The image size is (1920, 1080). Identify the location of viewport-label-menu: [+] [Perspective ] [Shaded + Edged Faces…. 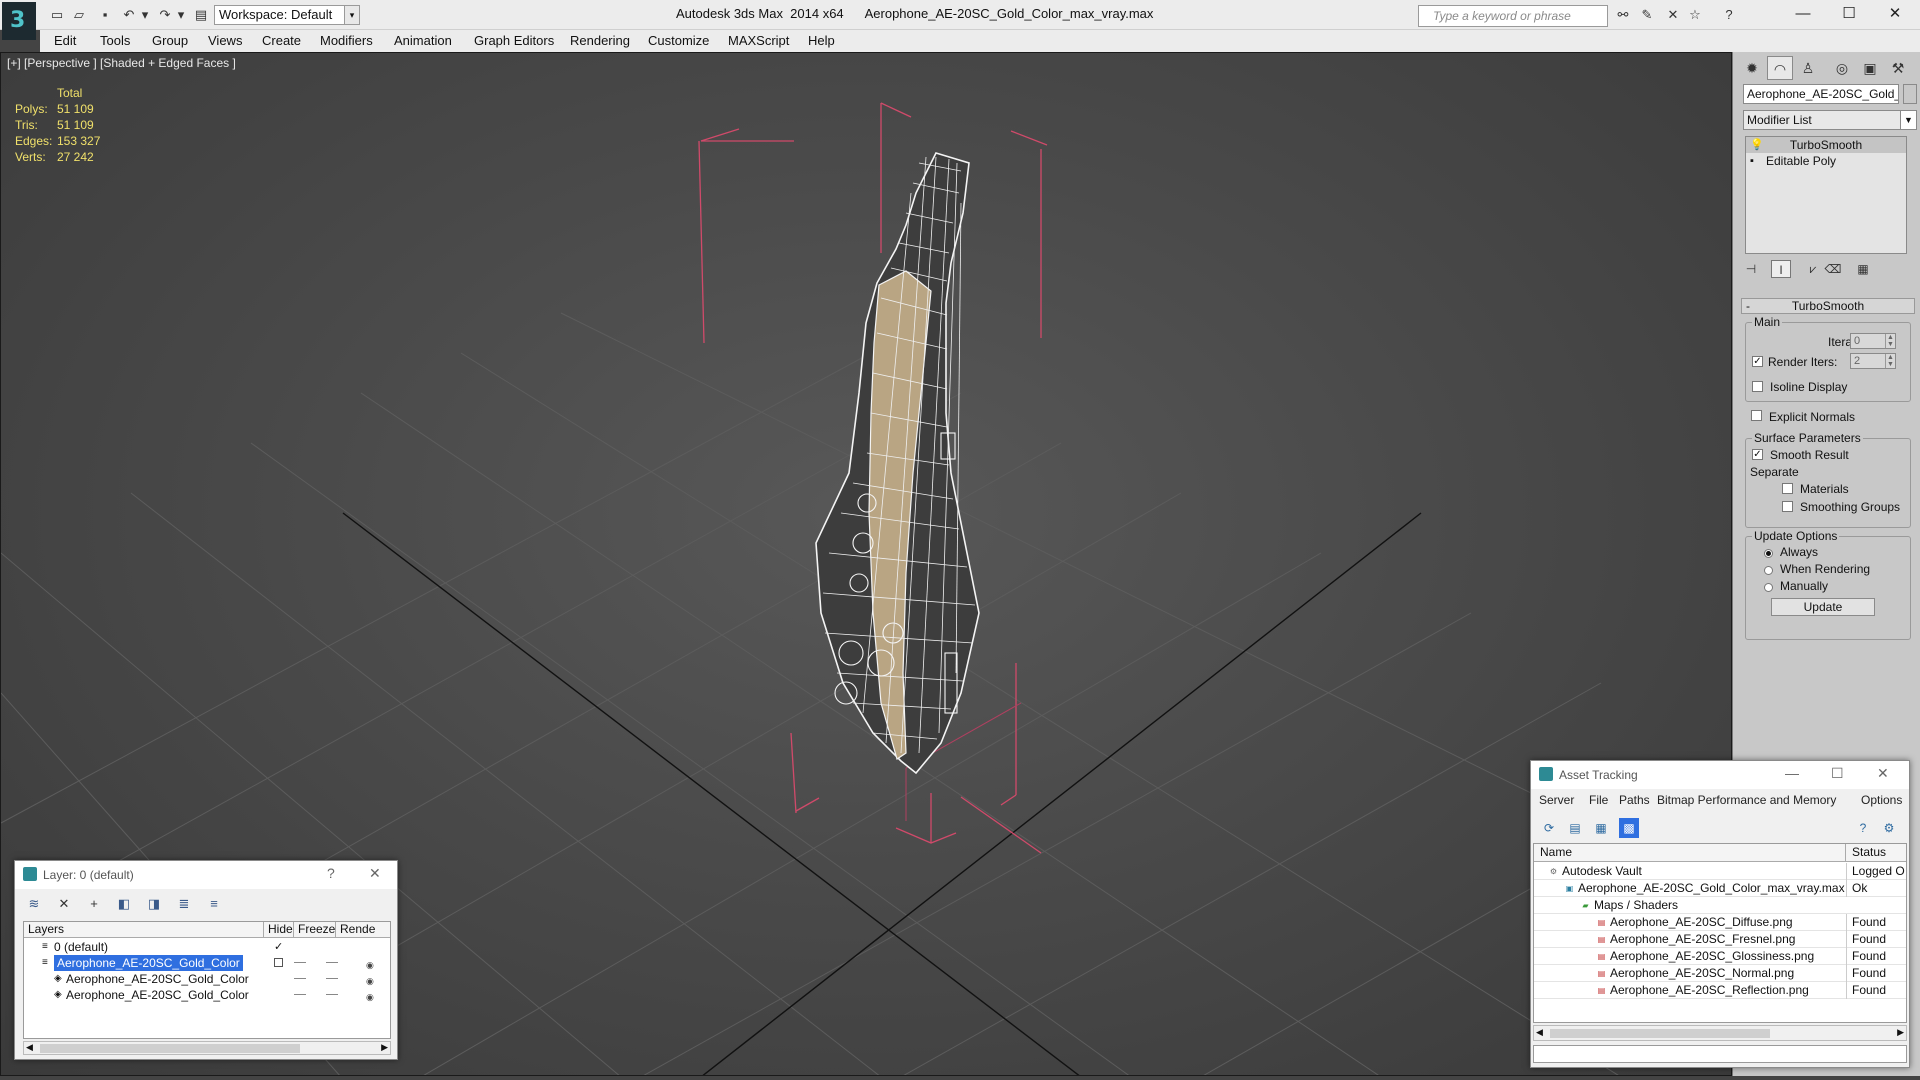
(121, 63).